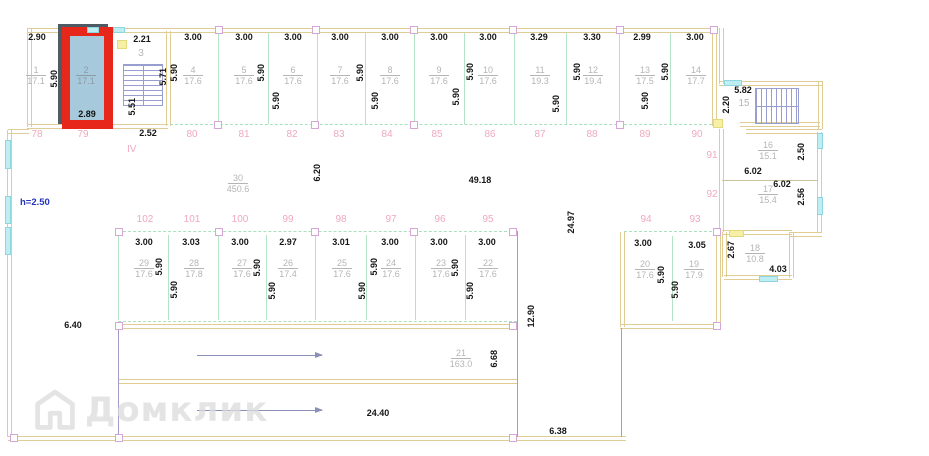 The height and width of the screenshot is (456, 929). Describe the element at coordinates (490, 134) in the screenshot. I see `grid-label-86: 86` at that location.